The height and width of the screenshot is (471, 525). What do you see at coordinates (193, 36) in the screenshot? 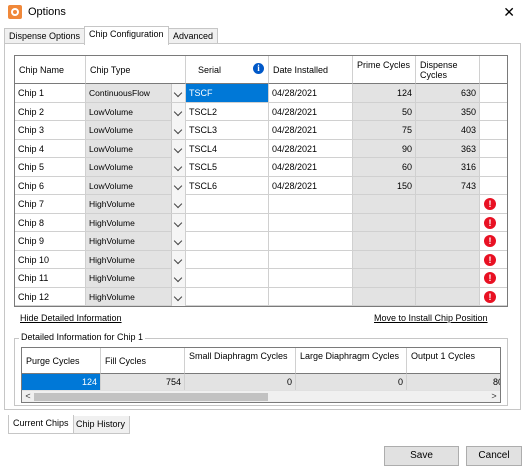
I see `tab-advanced: Advanced` at bounding box center [193, 36].